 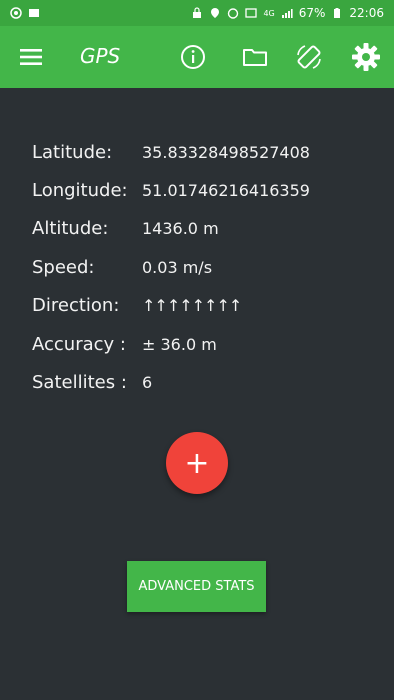 I want to click on longitude-row: Longitude: 51.01746216416359, so click(x=171, y=190).